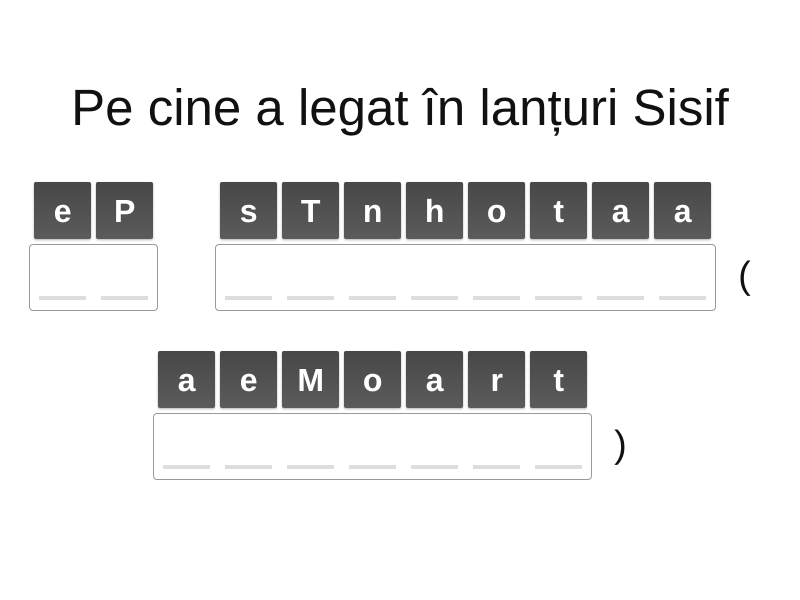  Describe the element at coordinates (744, 276) in the screenshot. I see `parenthesis: (` at that location.